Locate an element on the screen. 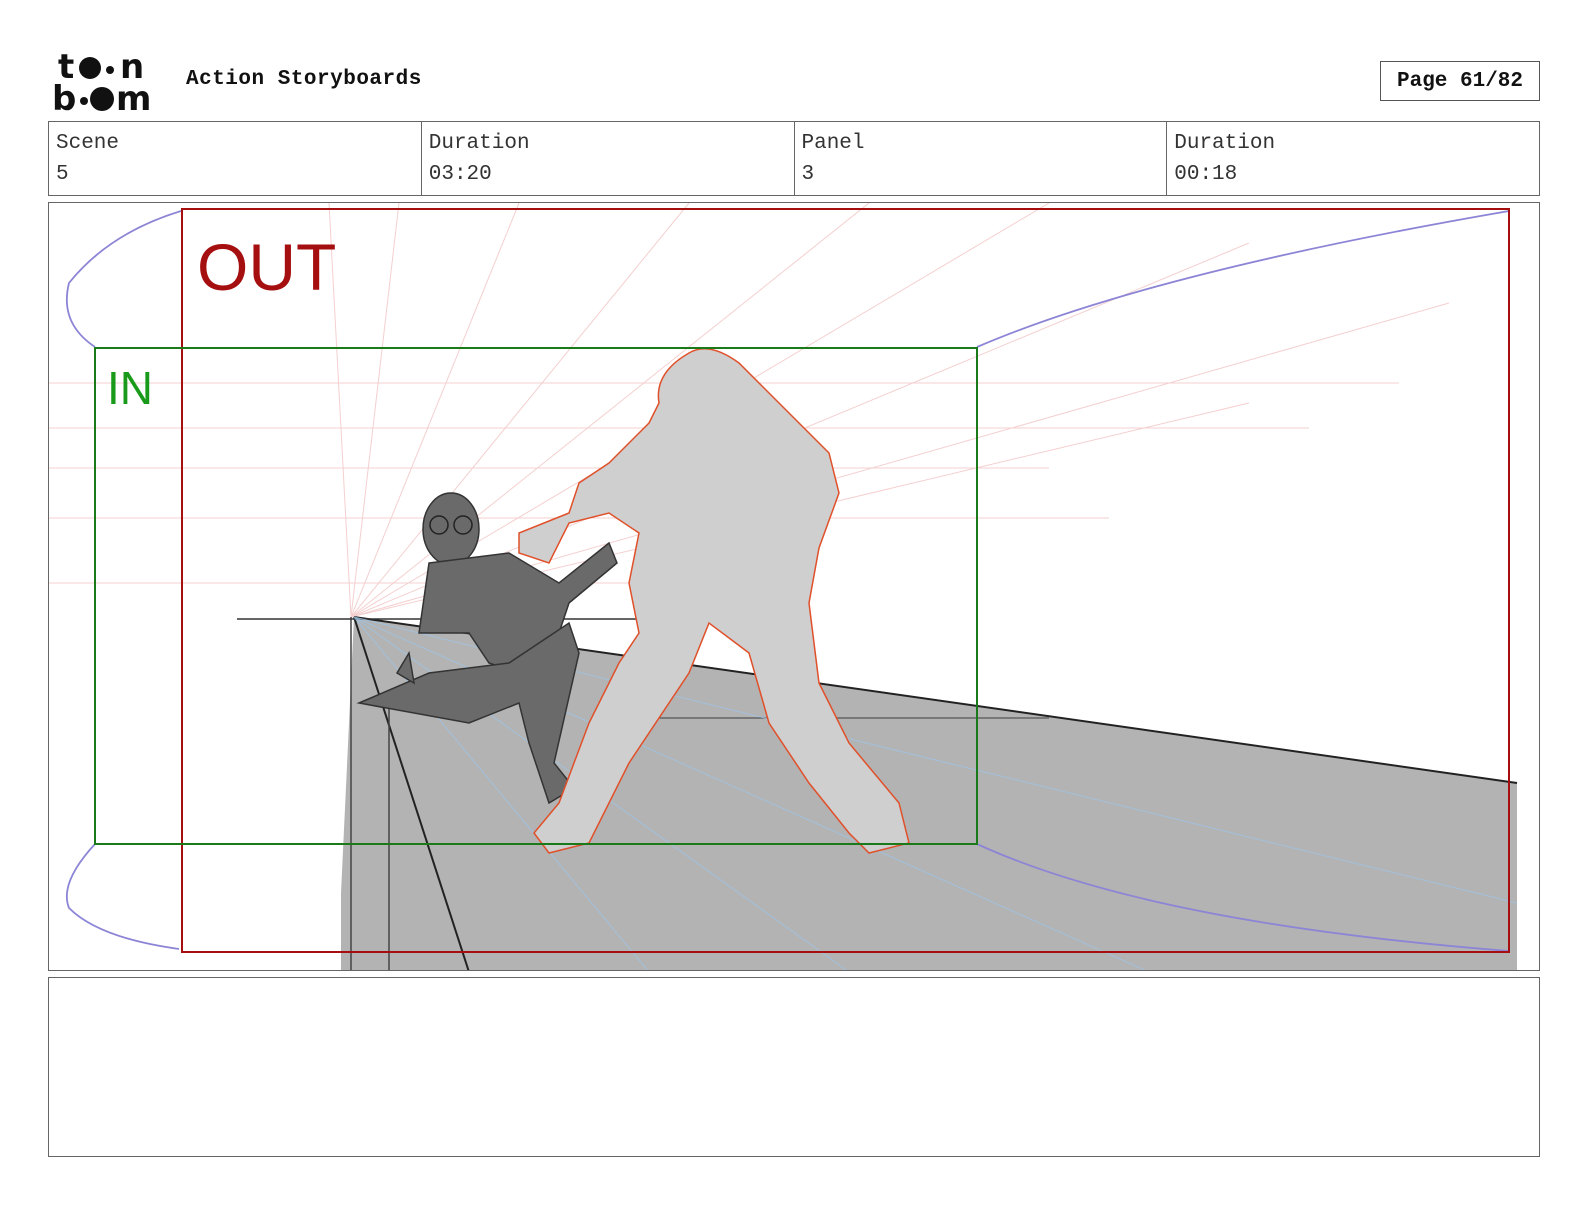 This screenshot has width=1584, height=1224. panel-duration-value: 00:18 is located at coordinates (1206, 174).